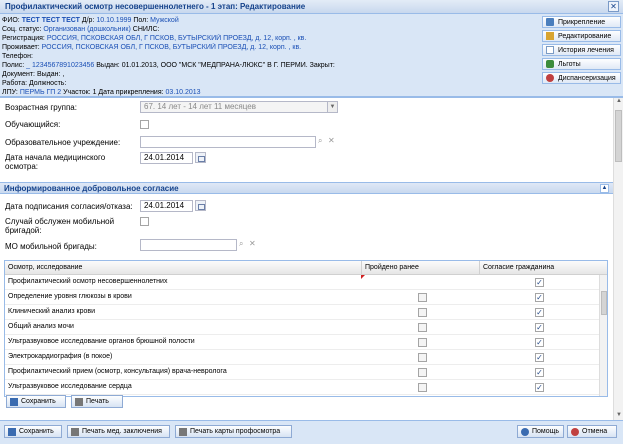 The image size is (623, 444). What do you see at coordinates (60, 221) in the screenshot?
I see `mobile-team-label-1: Случай обслужен мобильной` at bounding box center [60, 221].